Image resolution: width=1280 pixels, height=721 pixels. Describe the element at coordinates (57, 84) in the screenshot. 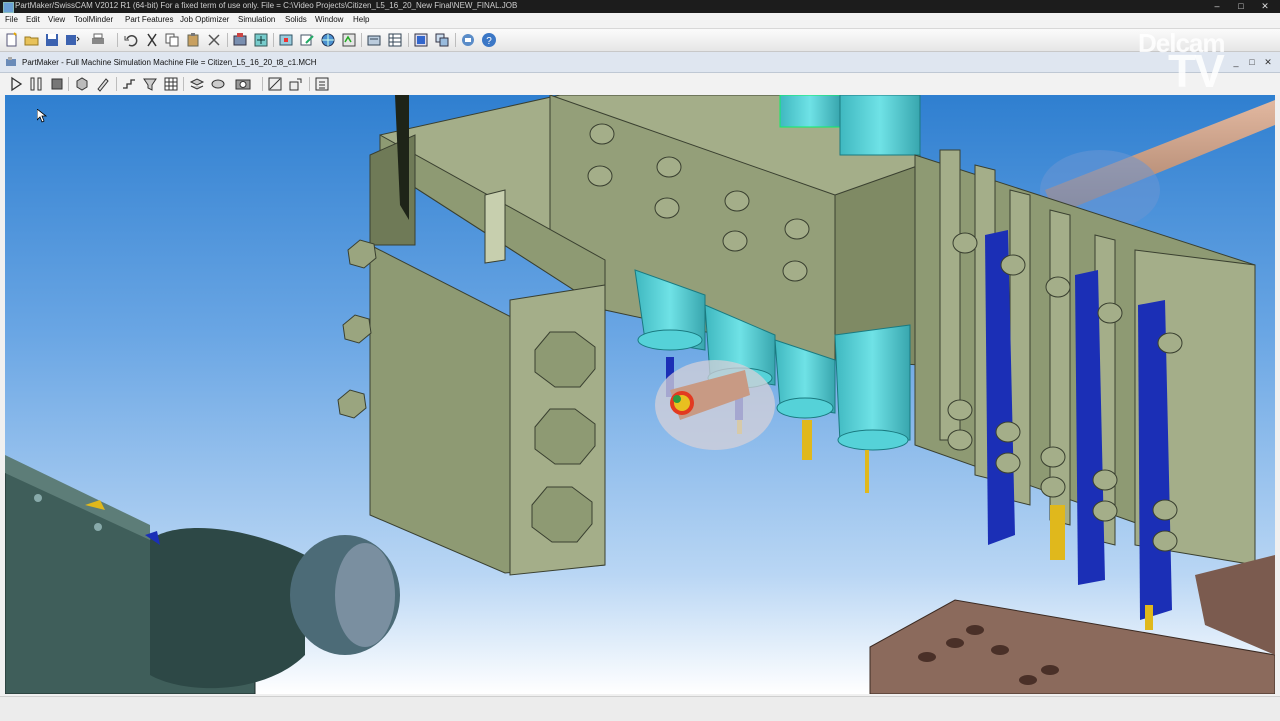

I see `stop-icon` at that location.